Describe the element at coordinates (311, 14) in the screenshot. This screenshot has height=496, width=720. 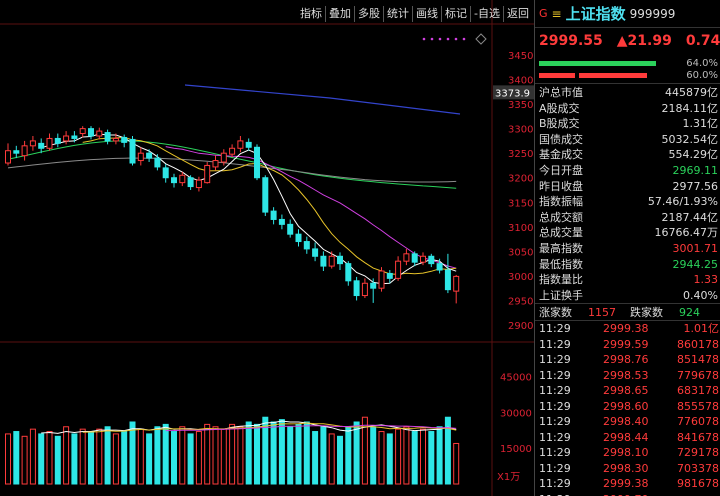
I see `toolbar-button: 指标` at that location.